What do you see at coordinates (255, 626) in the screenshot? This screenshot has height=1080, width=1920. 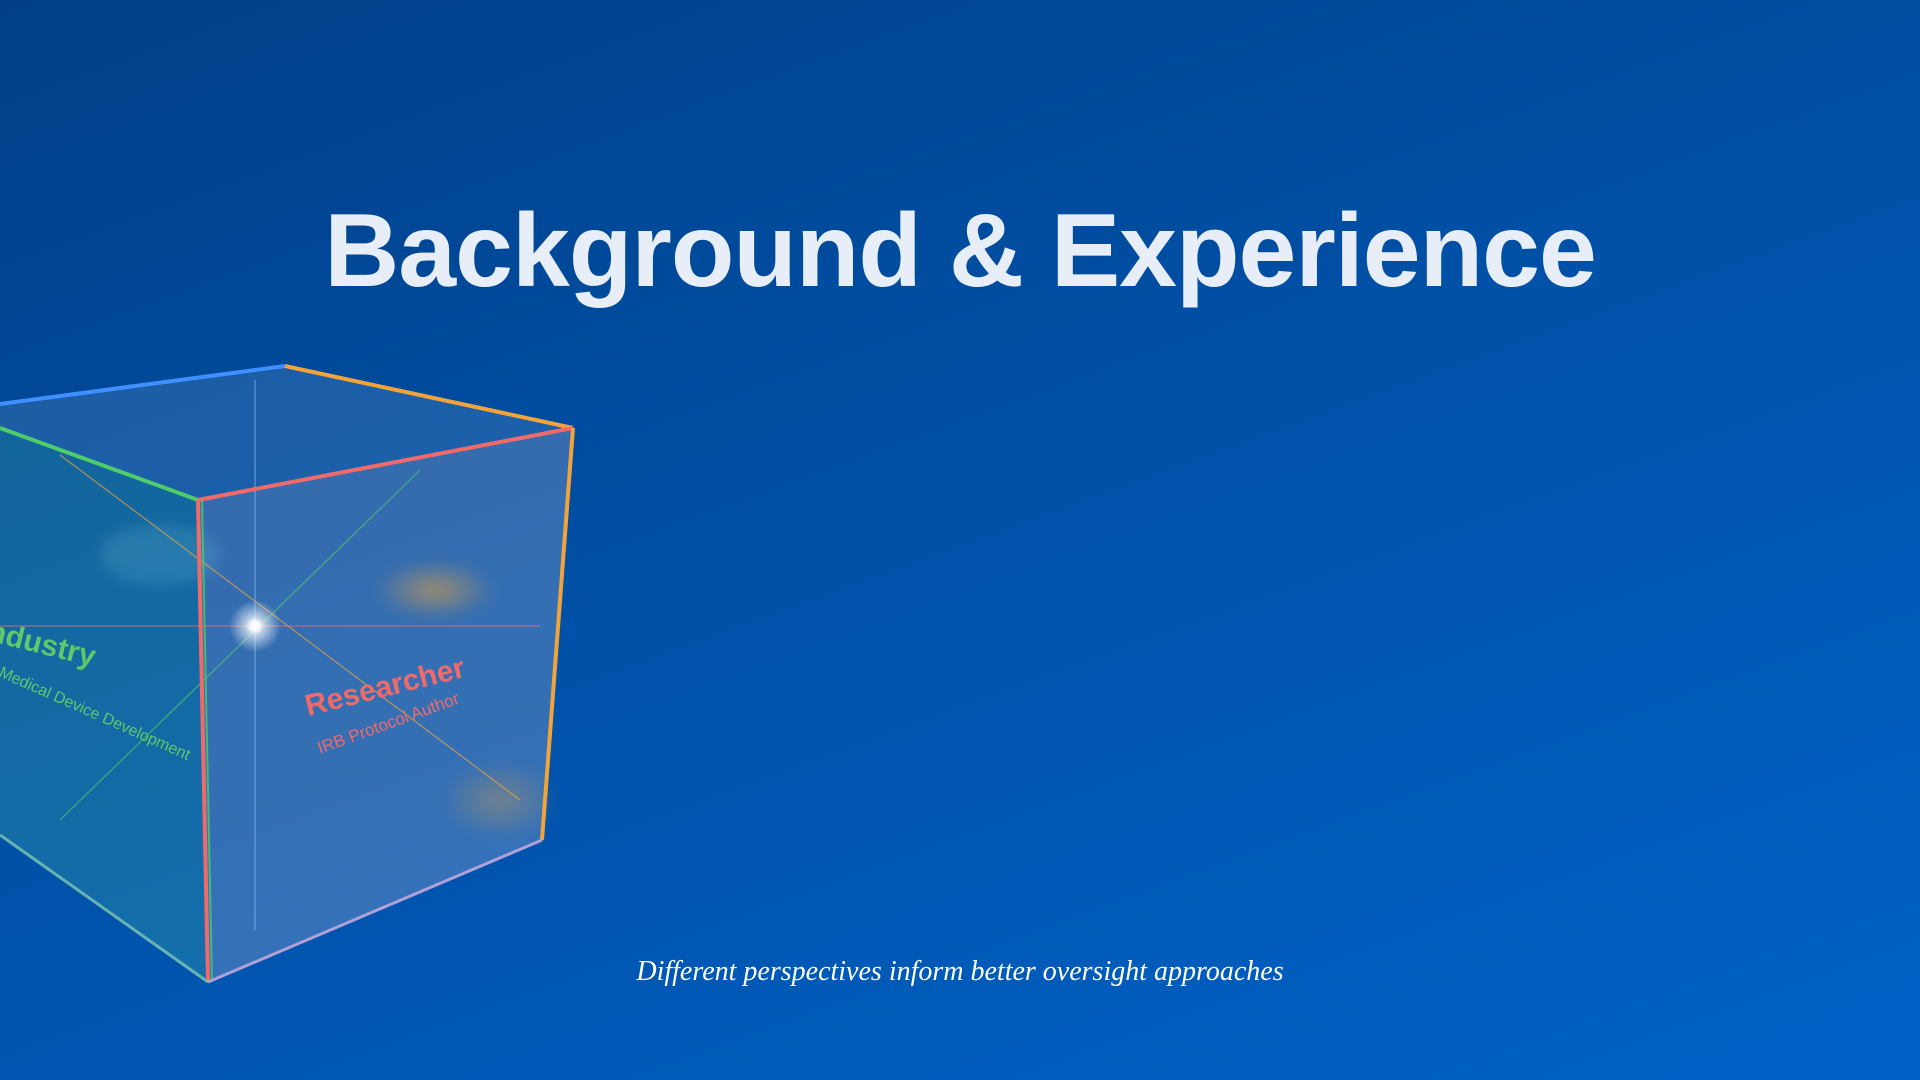 I see `cube-lens-flare-core` at bounding box center [255, 626].